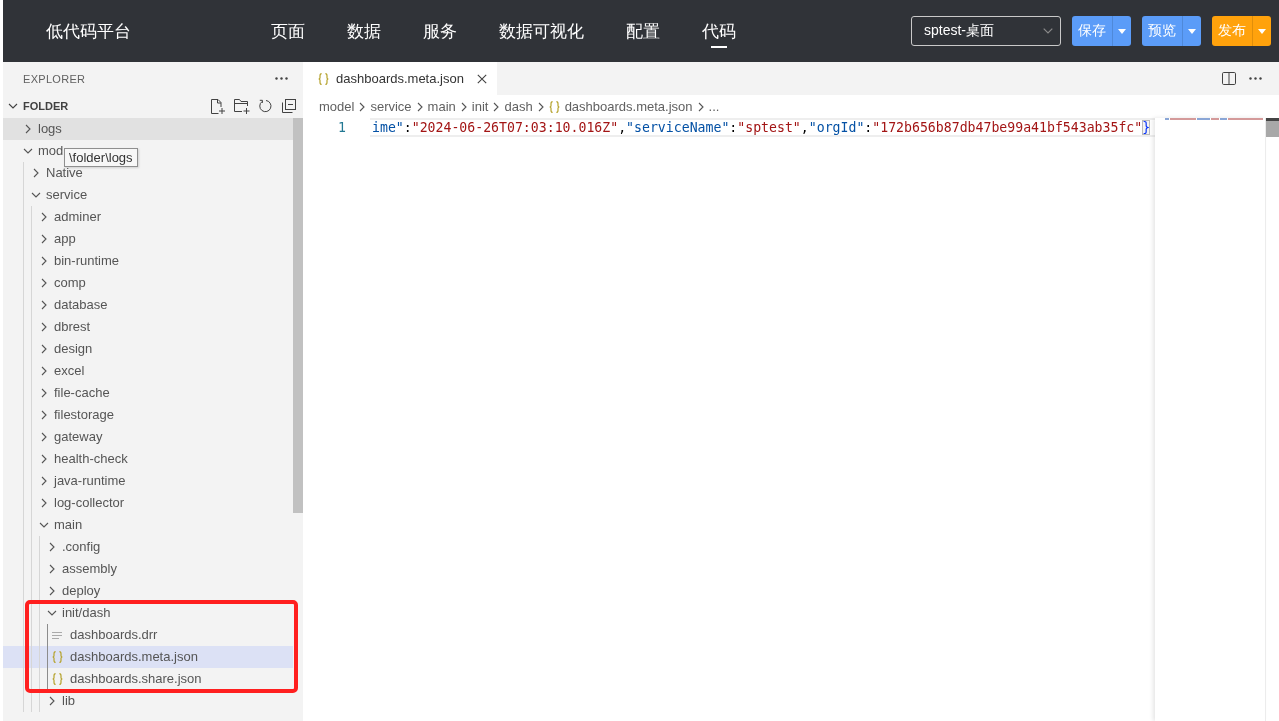 The height and width of the screenshot is (721, 1279). Describe the element at coordinates (101, 157) in the screenshot. I see `path-tooltip: \folder\logs` at that location.